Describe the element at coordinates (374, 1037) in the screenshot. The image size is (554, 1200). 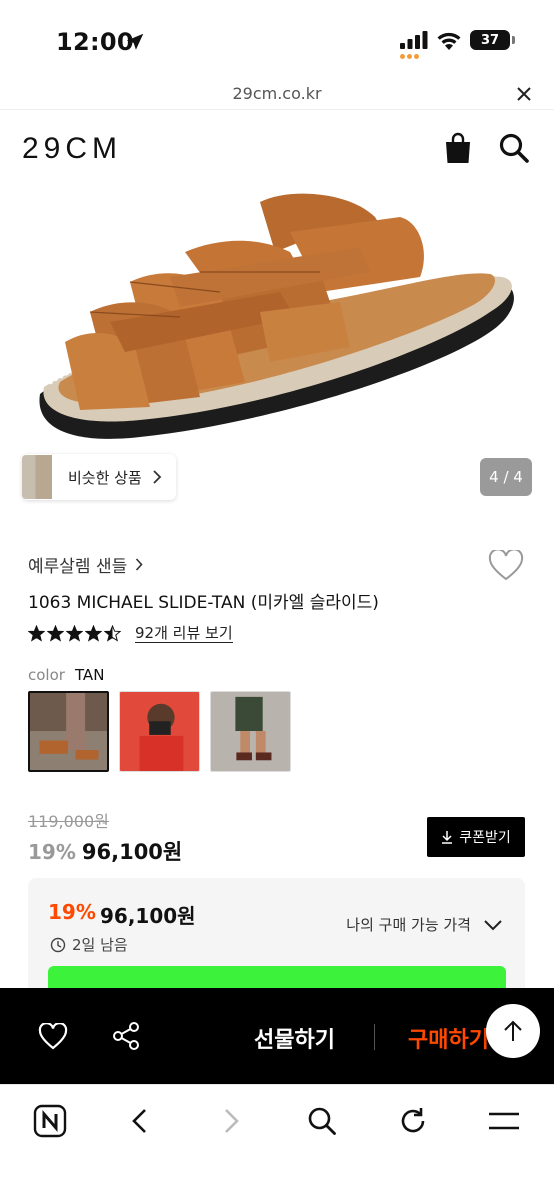
I see `divider` at that location.